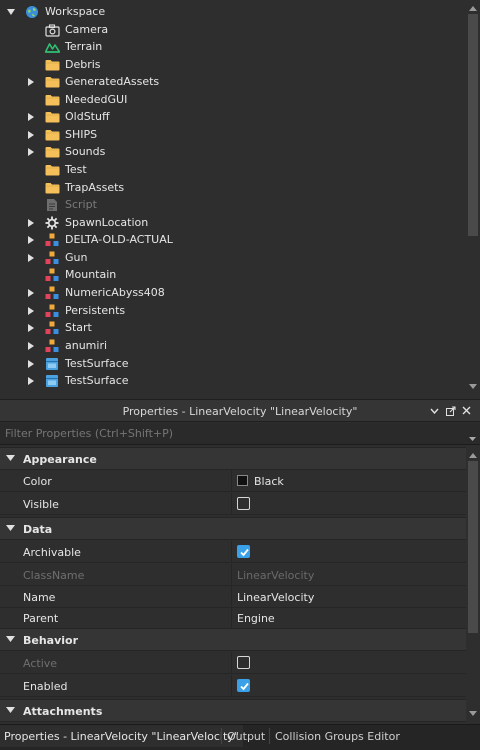 This screenshot has width=480, height=750. Describe the element at coordinates (233, 135) in the screenshot. I see `explorer-item: SHIPS` at that location.